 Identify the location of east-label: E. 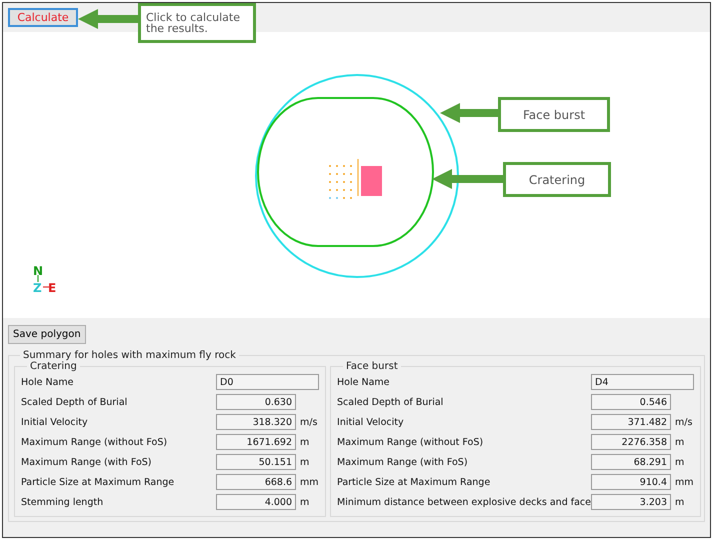
(52, 288).